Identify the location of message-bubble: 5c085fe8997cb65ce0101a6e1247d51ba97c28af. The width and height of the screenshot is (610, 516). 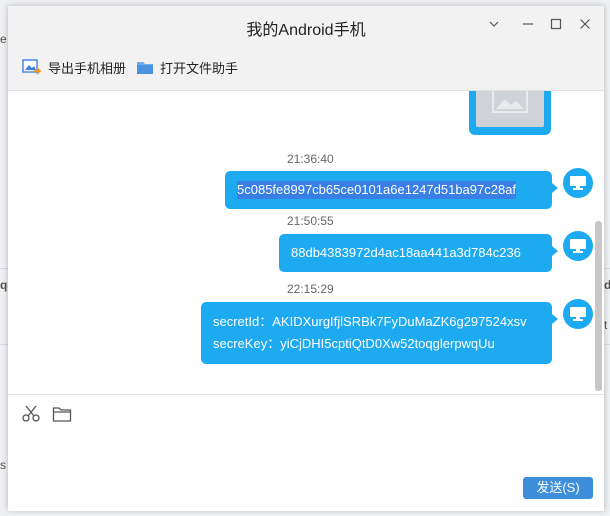
(391, 190).